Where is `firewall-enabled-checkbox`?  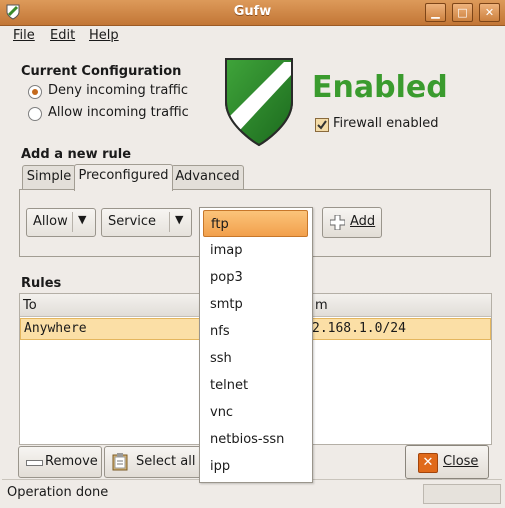
firewall-enabled-checkbox is located at coordinates (322, 125).